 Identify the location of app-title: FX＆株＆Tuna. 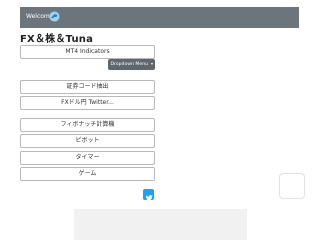
(57, 39).